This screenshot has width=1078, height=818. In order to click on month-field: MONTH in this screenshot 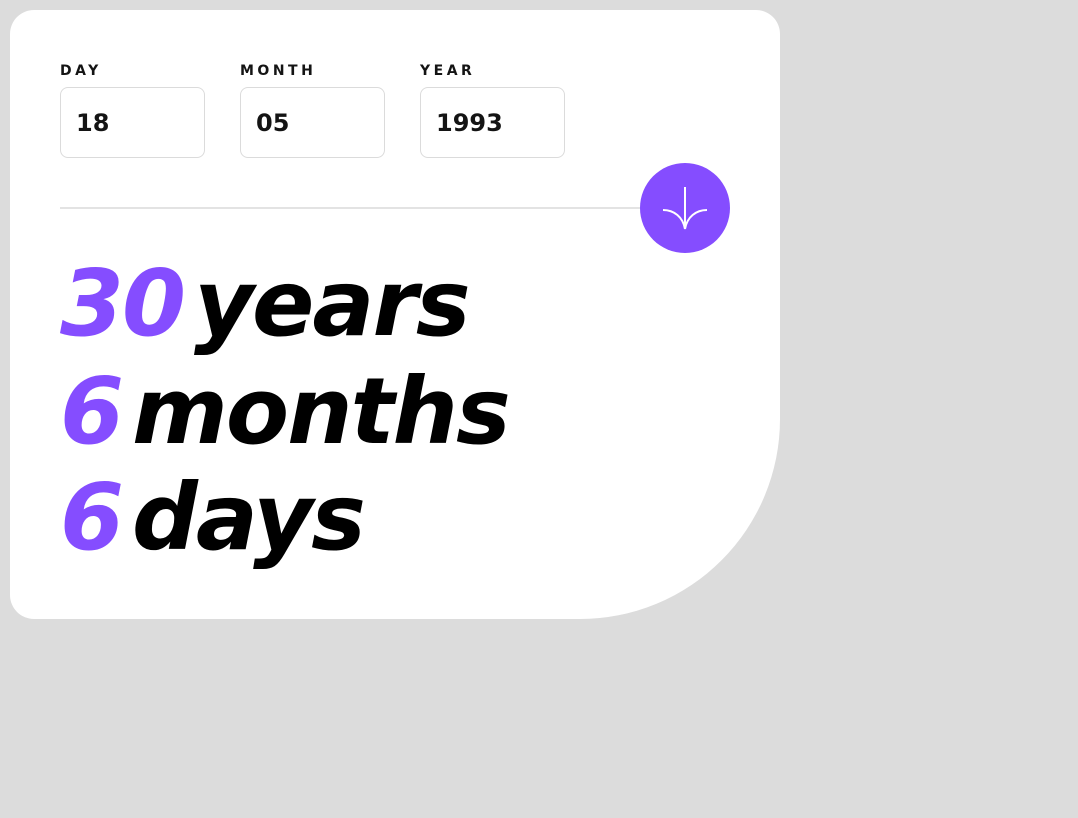, I will do `click(312, 110)`.